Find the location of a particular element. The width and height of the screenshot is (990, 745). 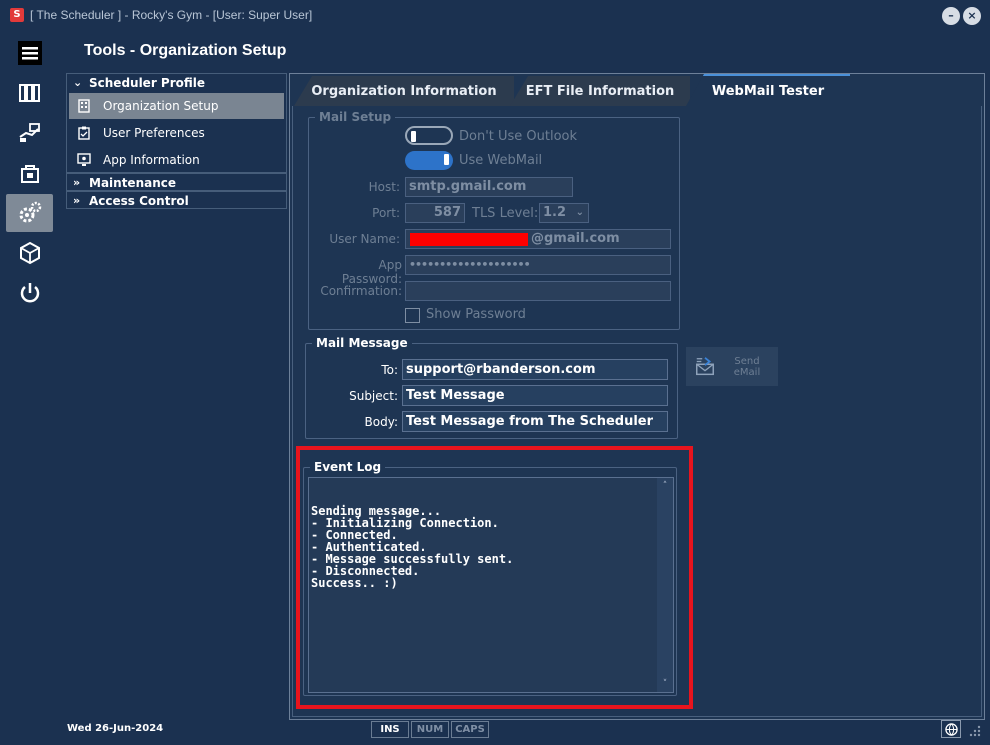

hamburger-icon is located at coordinates (29, 53).